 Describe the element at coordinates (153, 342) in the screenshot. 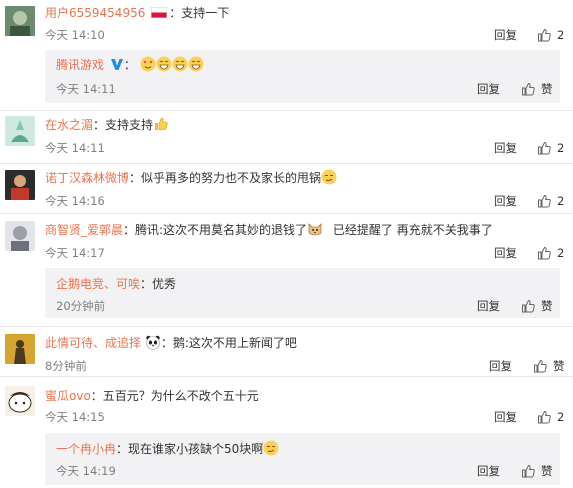

I see `panda-face-icon` at that location.